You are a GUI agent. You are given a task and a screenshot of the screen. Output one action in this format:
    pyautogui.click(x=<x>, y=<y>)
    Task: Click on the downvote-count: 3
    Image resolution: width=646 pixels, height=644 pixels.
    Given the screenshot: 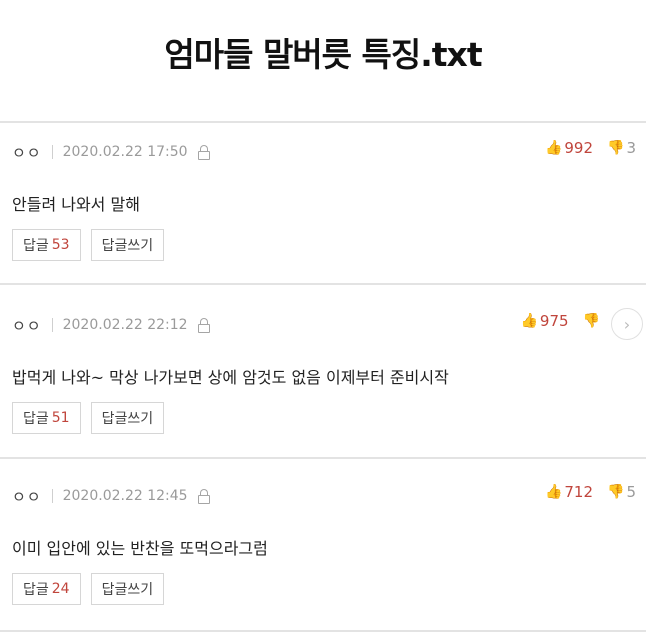 What is the action you would take?
    pyautogui.click(x=631, y=148)
    